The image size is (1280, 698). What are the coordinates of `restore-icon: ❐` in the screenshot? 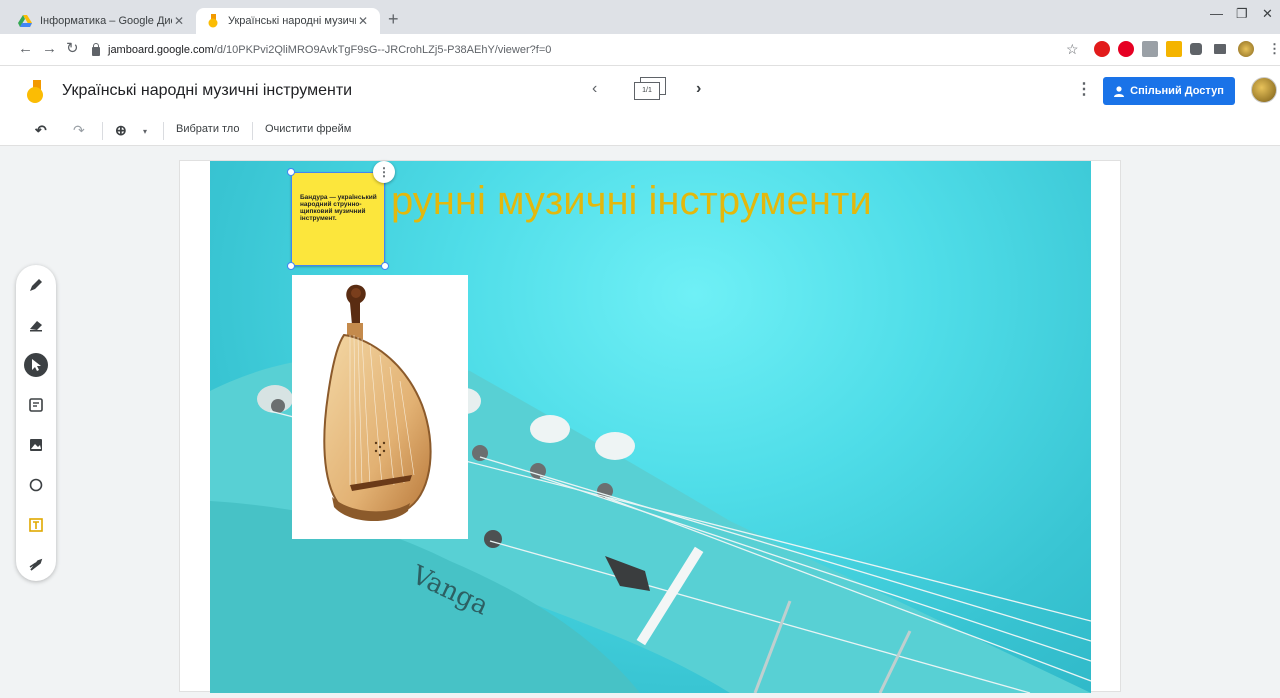 It's located at (1242, 14).